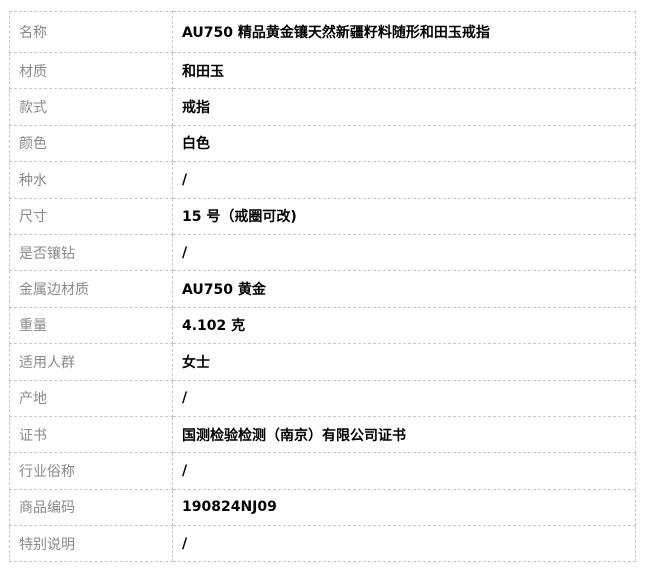 The height and width of the screenshot is (588, 647). Describe the element at coordinates (404, 325) in the screenshot. I see `spec-value: 4.102 克` at that location.